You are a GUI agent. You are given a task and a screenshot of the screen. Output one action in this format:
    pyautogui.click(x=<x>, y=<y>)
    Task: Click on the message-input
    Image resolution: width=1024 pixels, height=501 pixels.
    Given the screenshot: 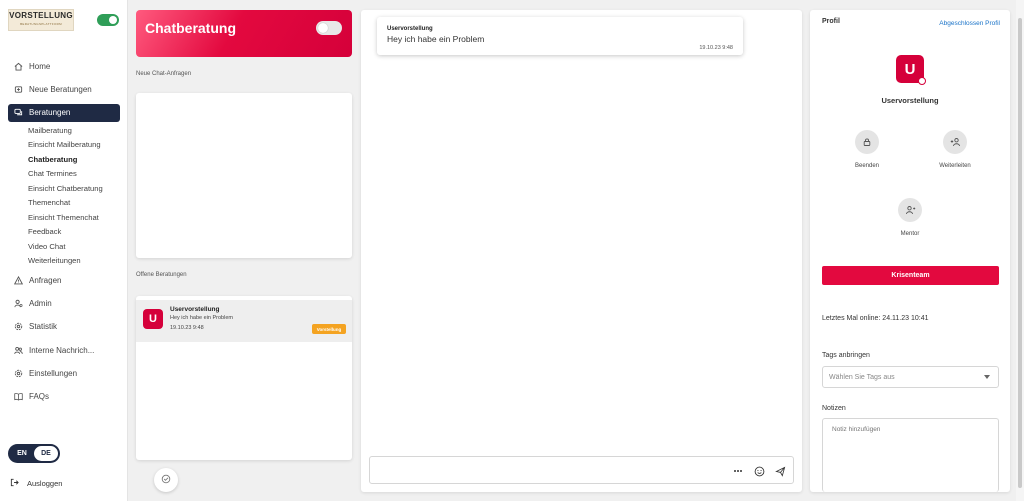 What is the action you would take?
    pyautogui.click(x=581, y=470)
    